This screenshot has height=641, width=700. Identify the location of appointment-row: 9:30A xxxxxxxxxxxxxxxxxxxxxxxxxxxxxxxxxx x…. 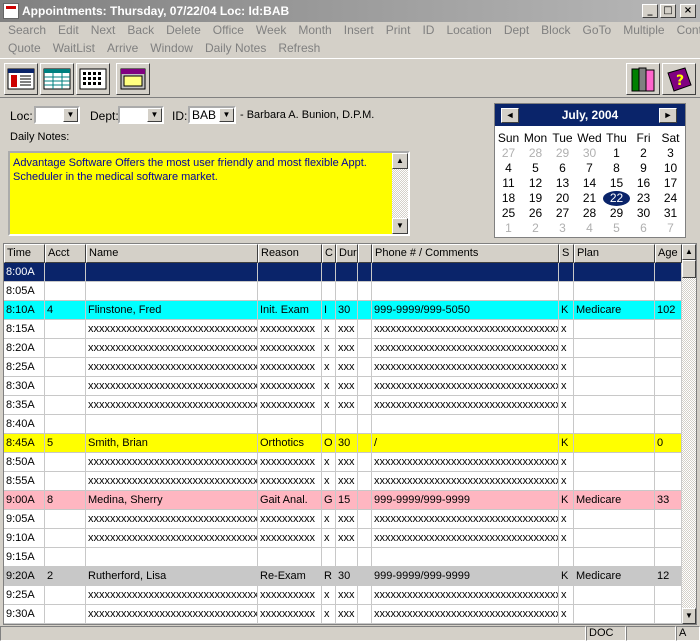
(344, 614).